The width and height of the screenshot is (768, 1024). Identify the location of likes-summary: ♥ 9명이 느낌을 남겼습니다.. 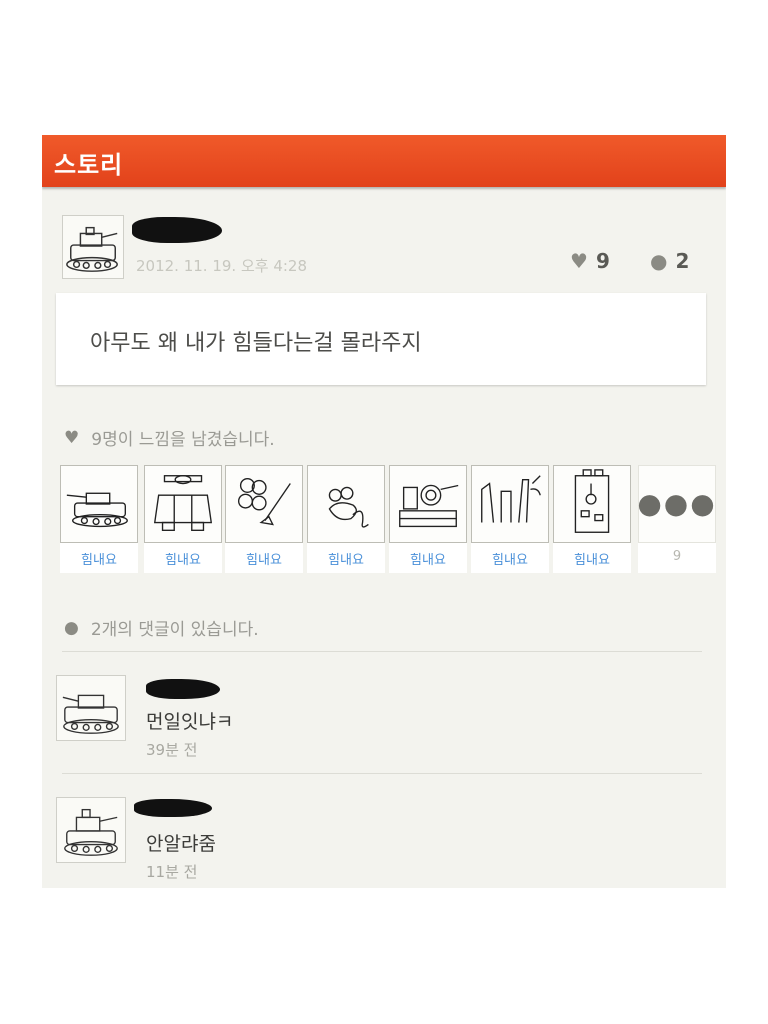
(169, 438).